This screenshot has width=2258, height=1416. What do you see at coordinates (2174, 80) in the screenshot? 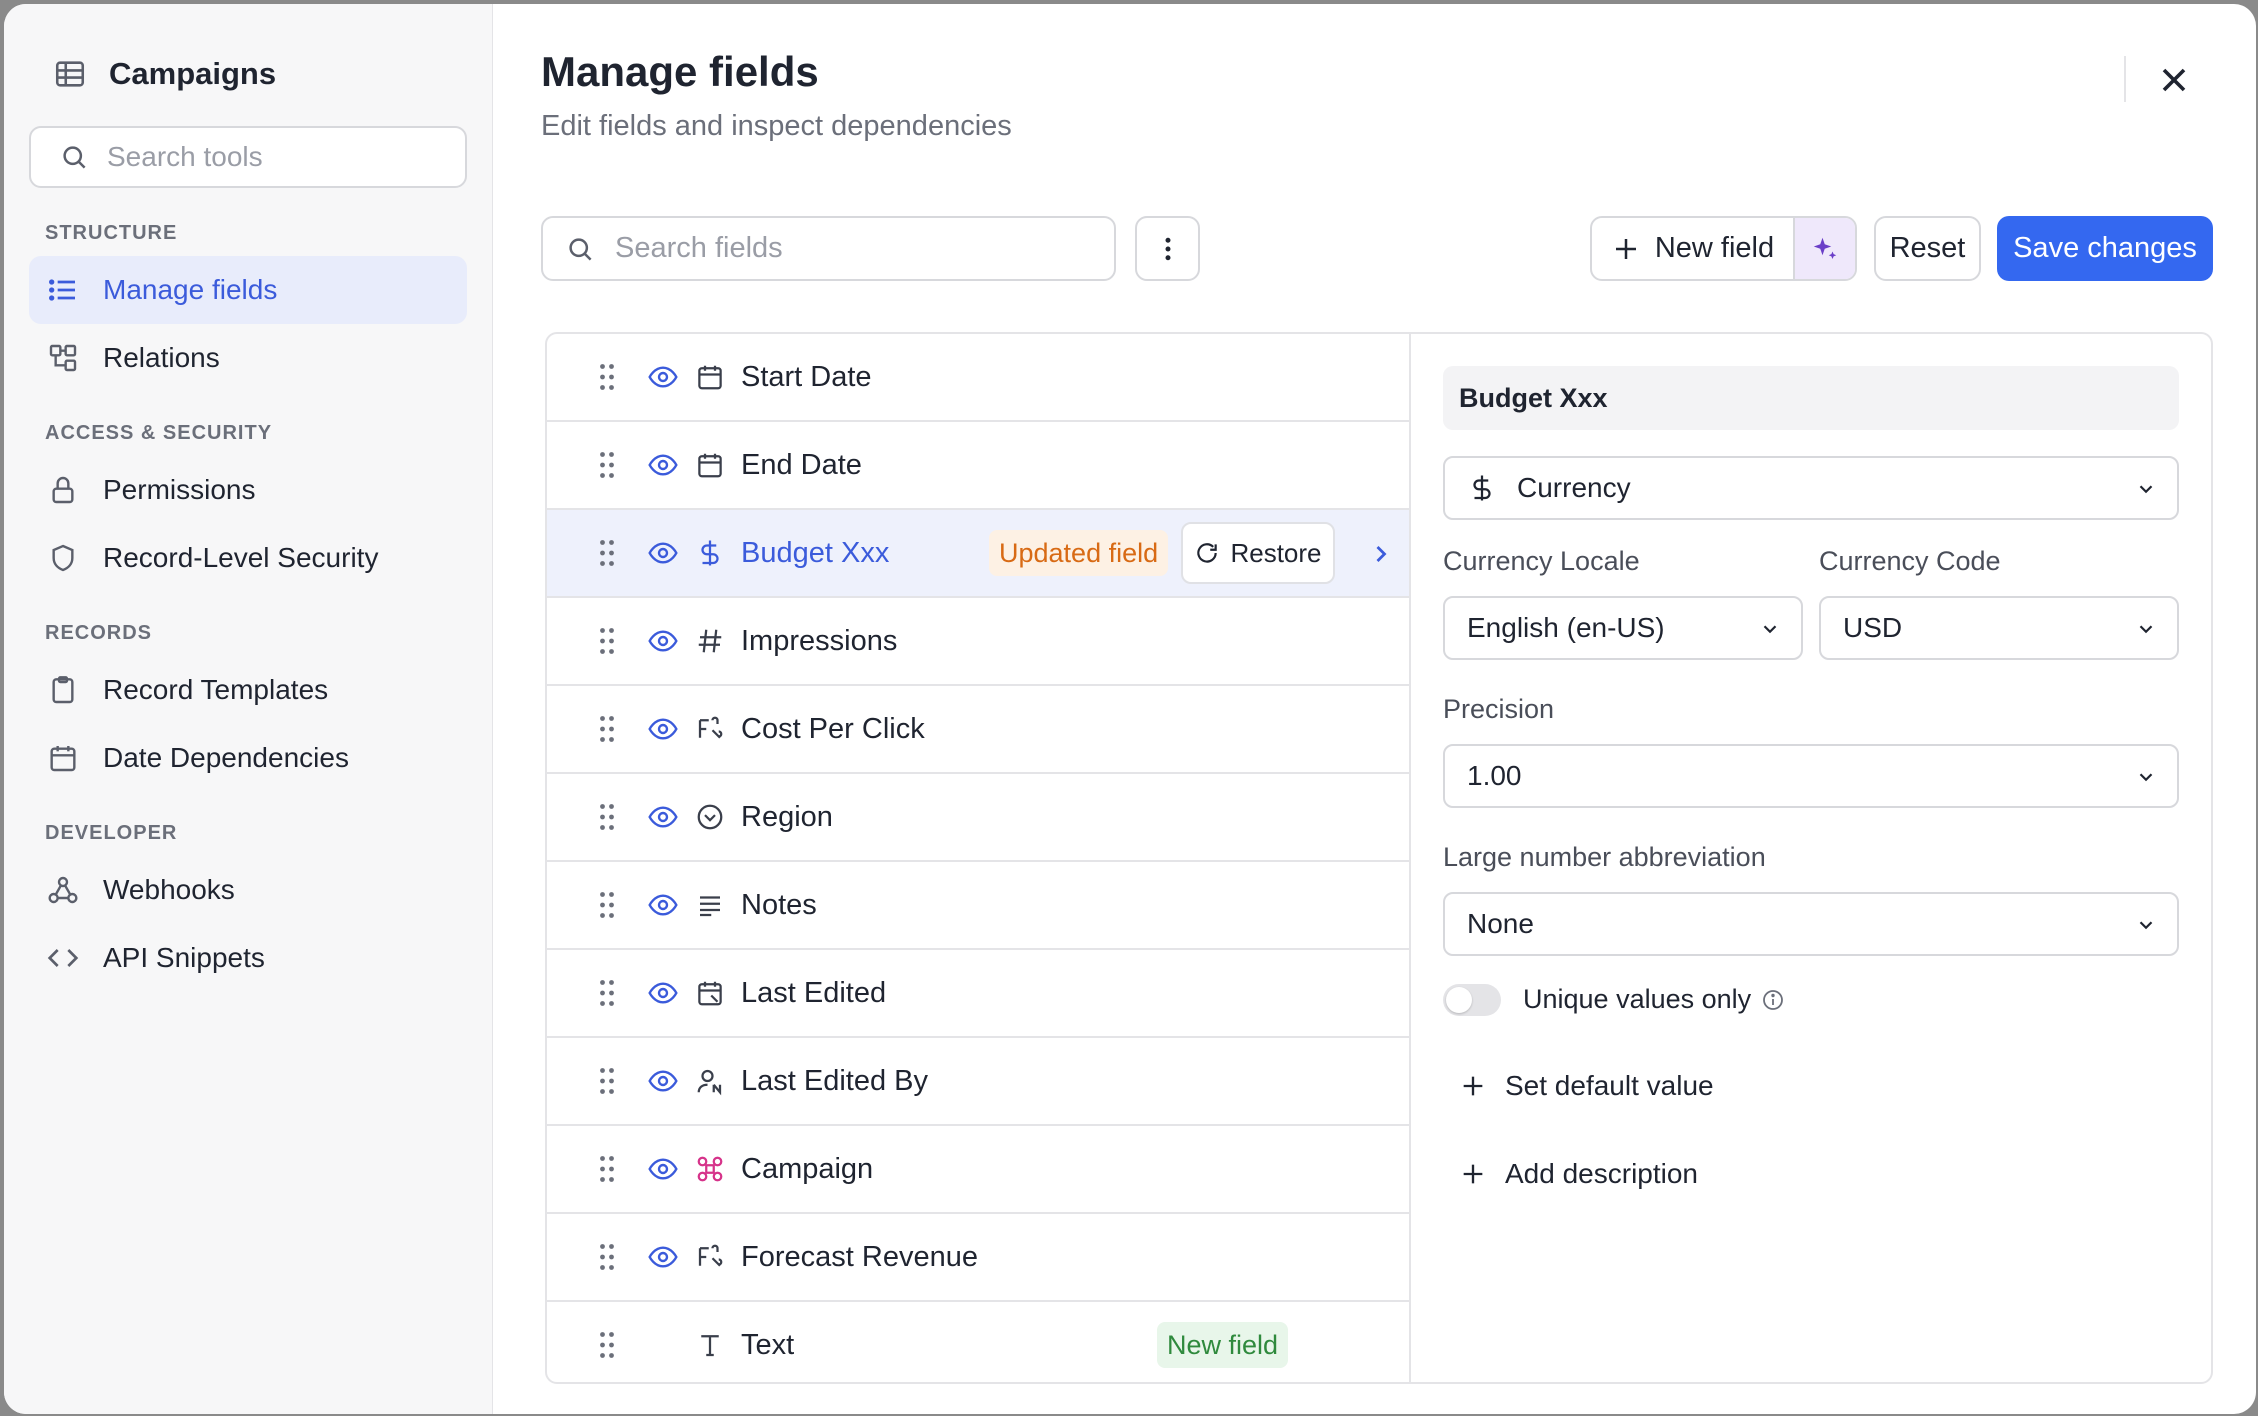
I see `close-button` at bounding box center [2174, 80].